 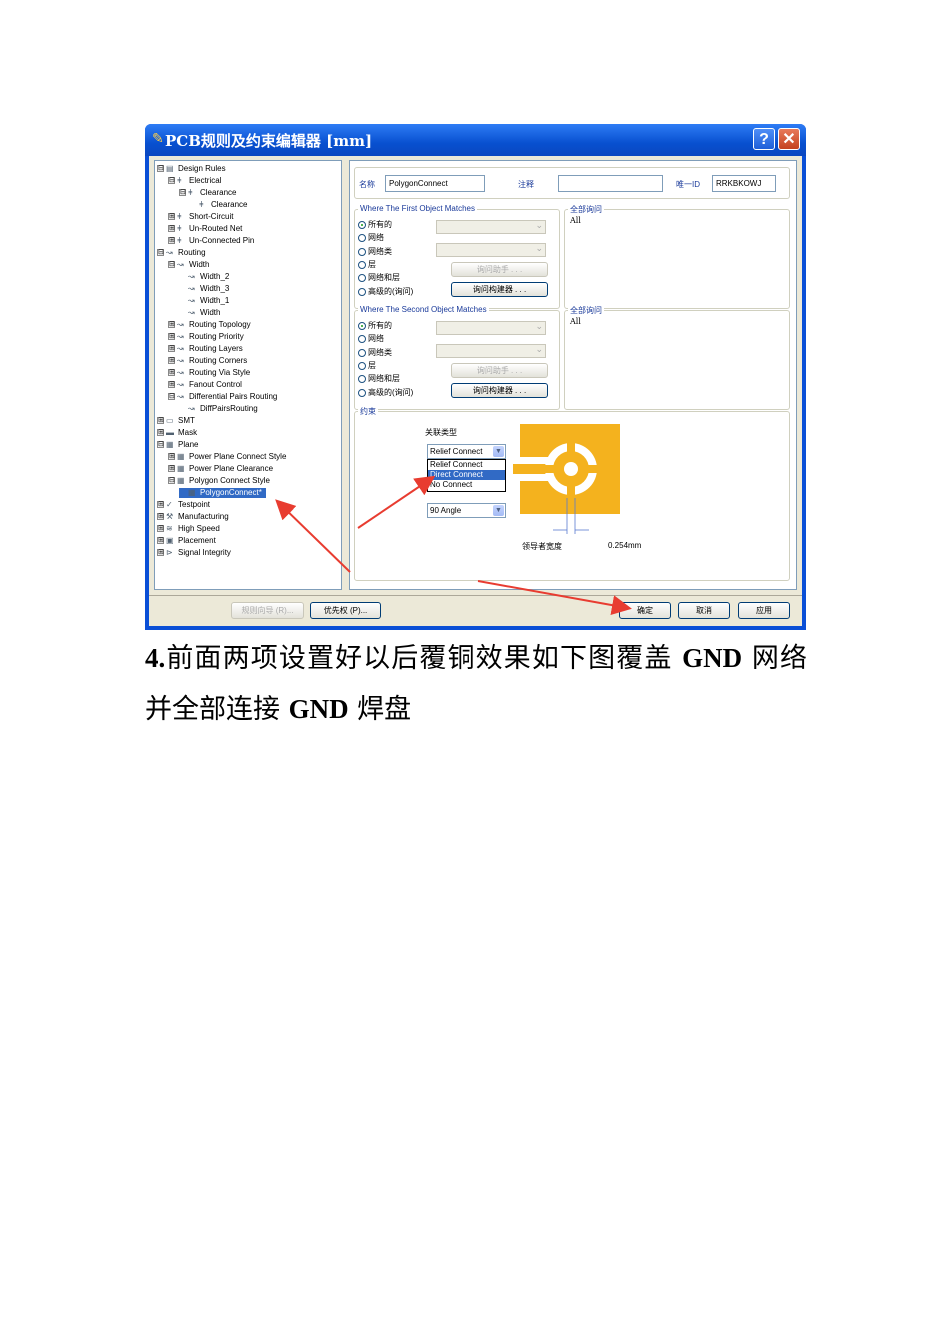 What do you see at coordinates (313, 536) in the screenshot?
I see `arrow-to-tree-item` at bounding box center [313, 536].